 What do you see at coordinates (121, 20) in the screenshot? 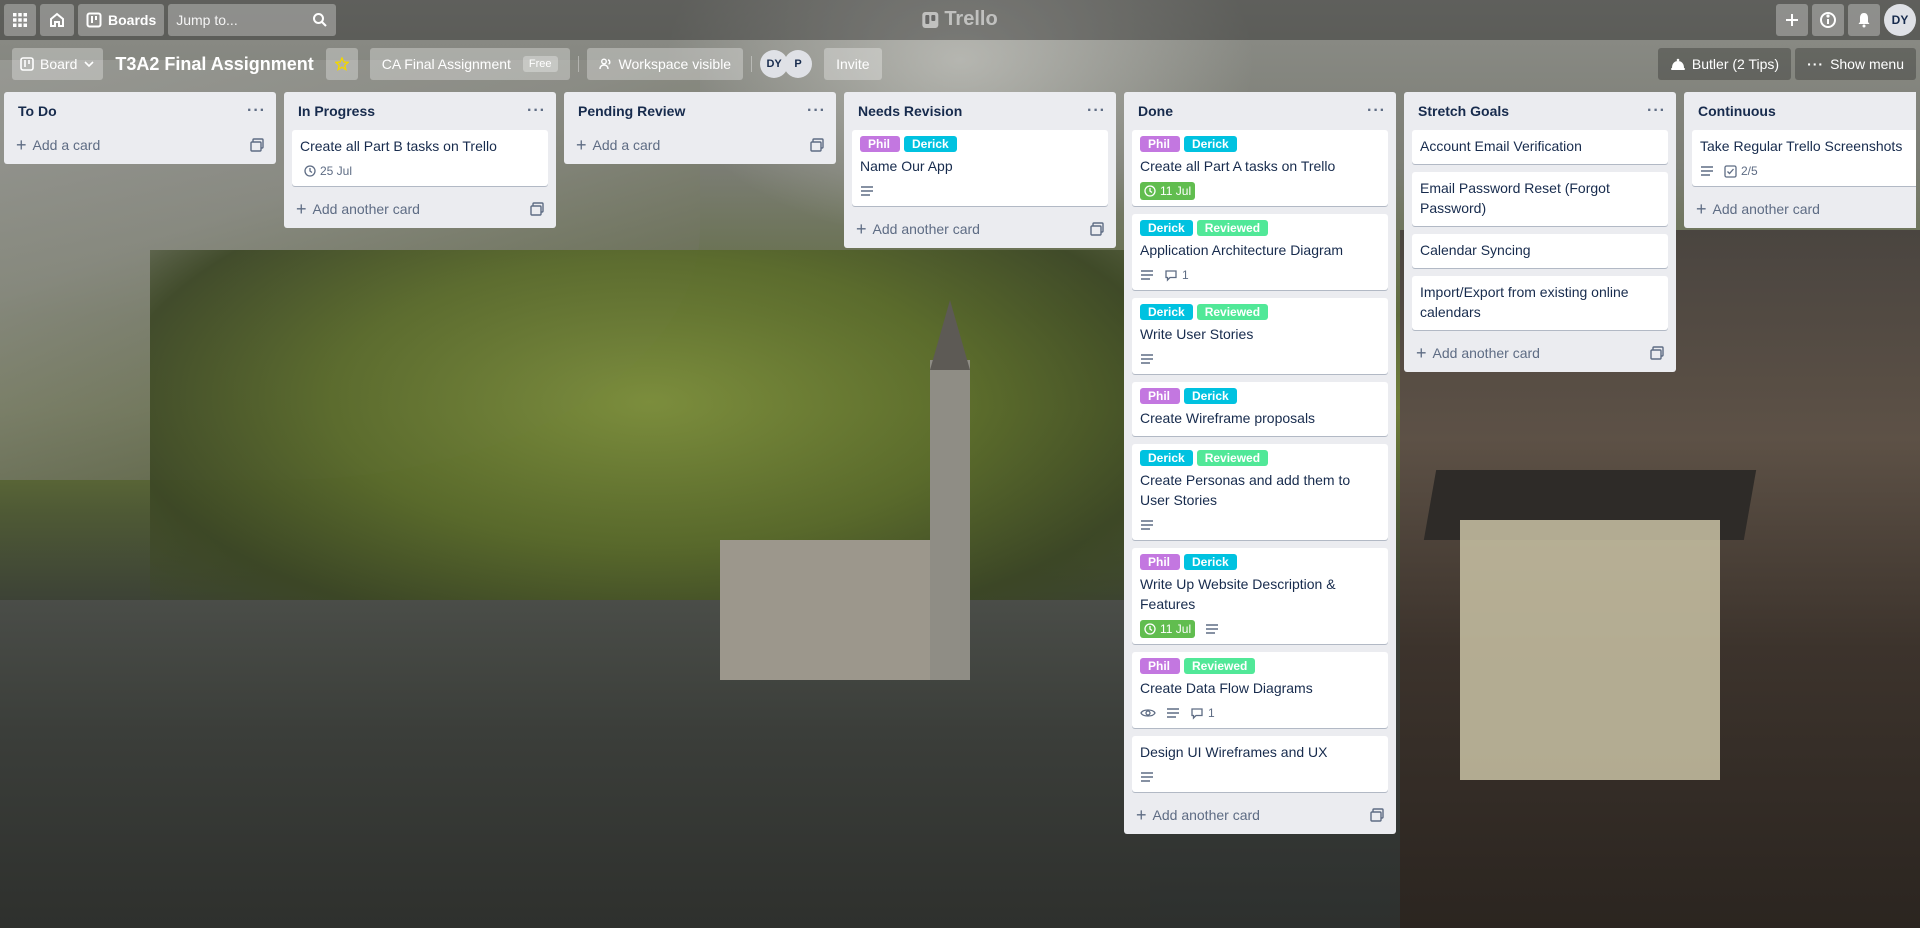
I see `boards-button: Boards` at bounding box center [121, 20].